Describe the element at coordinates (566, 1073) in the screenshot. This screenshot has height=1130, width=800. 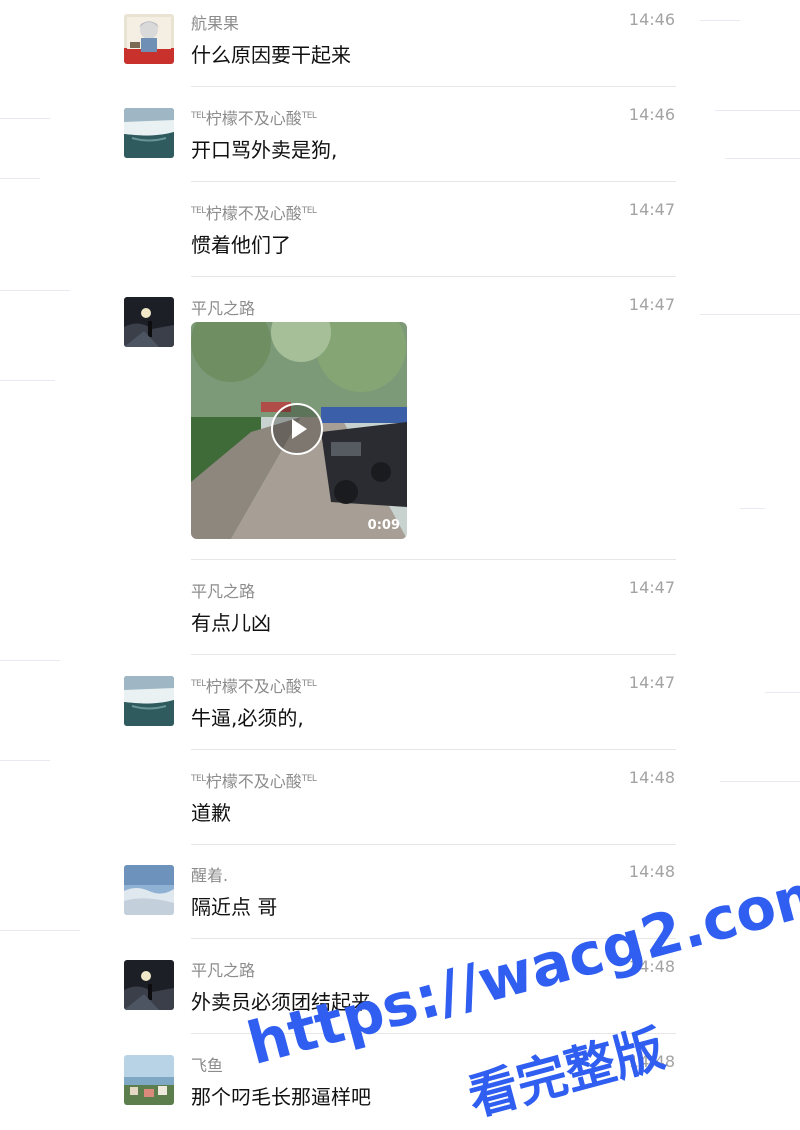
I see `watermark-caption: 看完整版` at that location.